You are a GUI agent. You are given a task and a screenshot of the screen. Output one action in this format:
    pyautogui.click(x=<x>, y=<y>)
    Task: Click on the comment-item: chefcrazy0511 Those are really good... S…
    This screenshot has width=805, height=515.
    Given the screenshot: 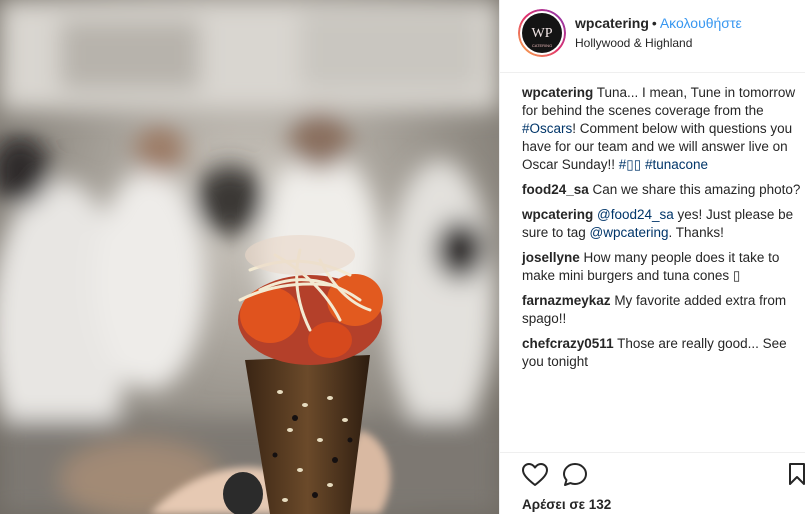 What is the action you would take?
    pyautogui.click(x=663, y=353)
    